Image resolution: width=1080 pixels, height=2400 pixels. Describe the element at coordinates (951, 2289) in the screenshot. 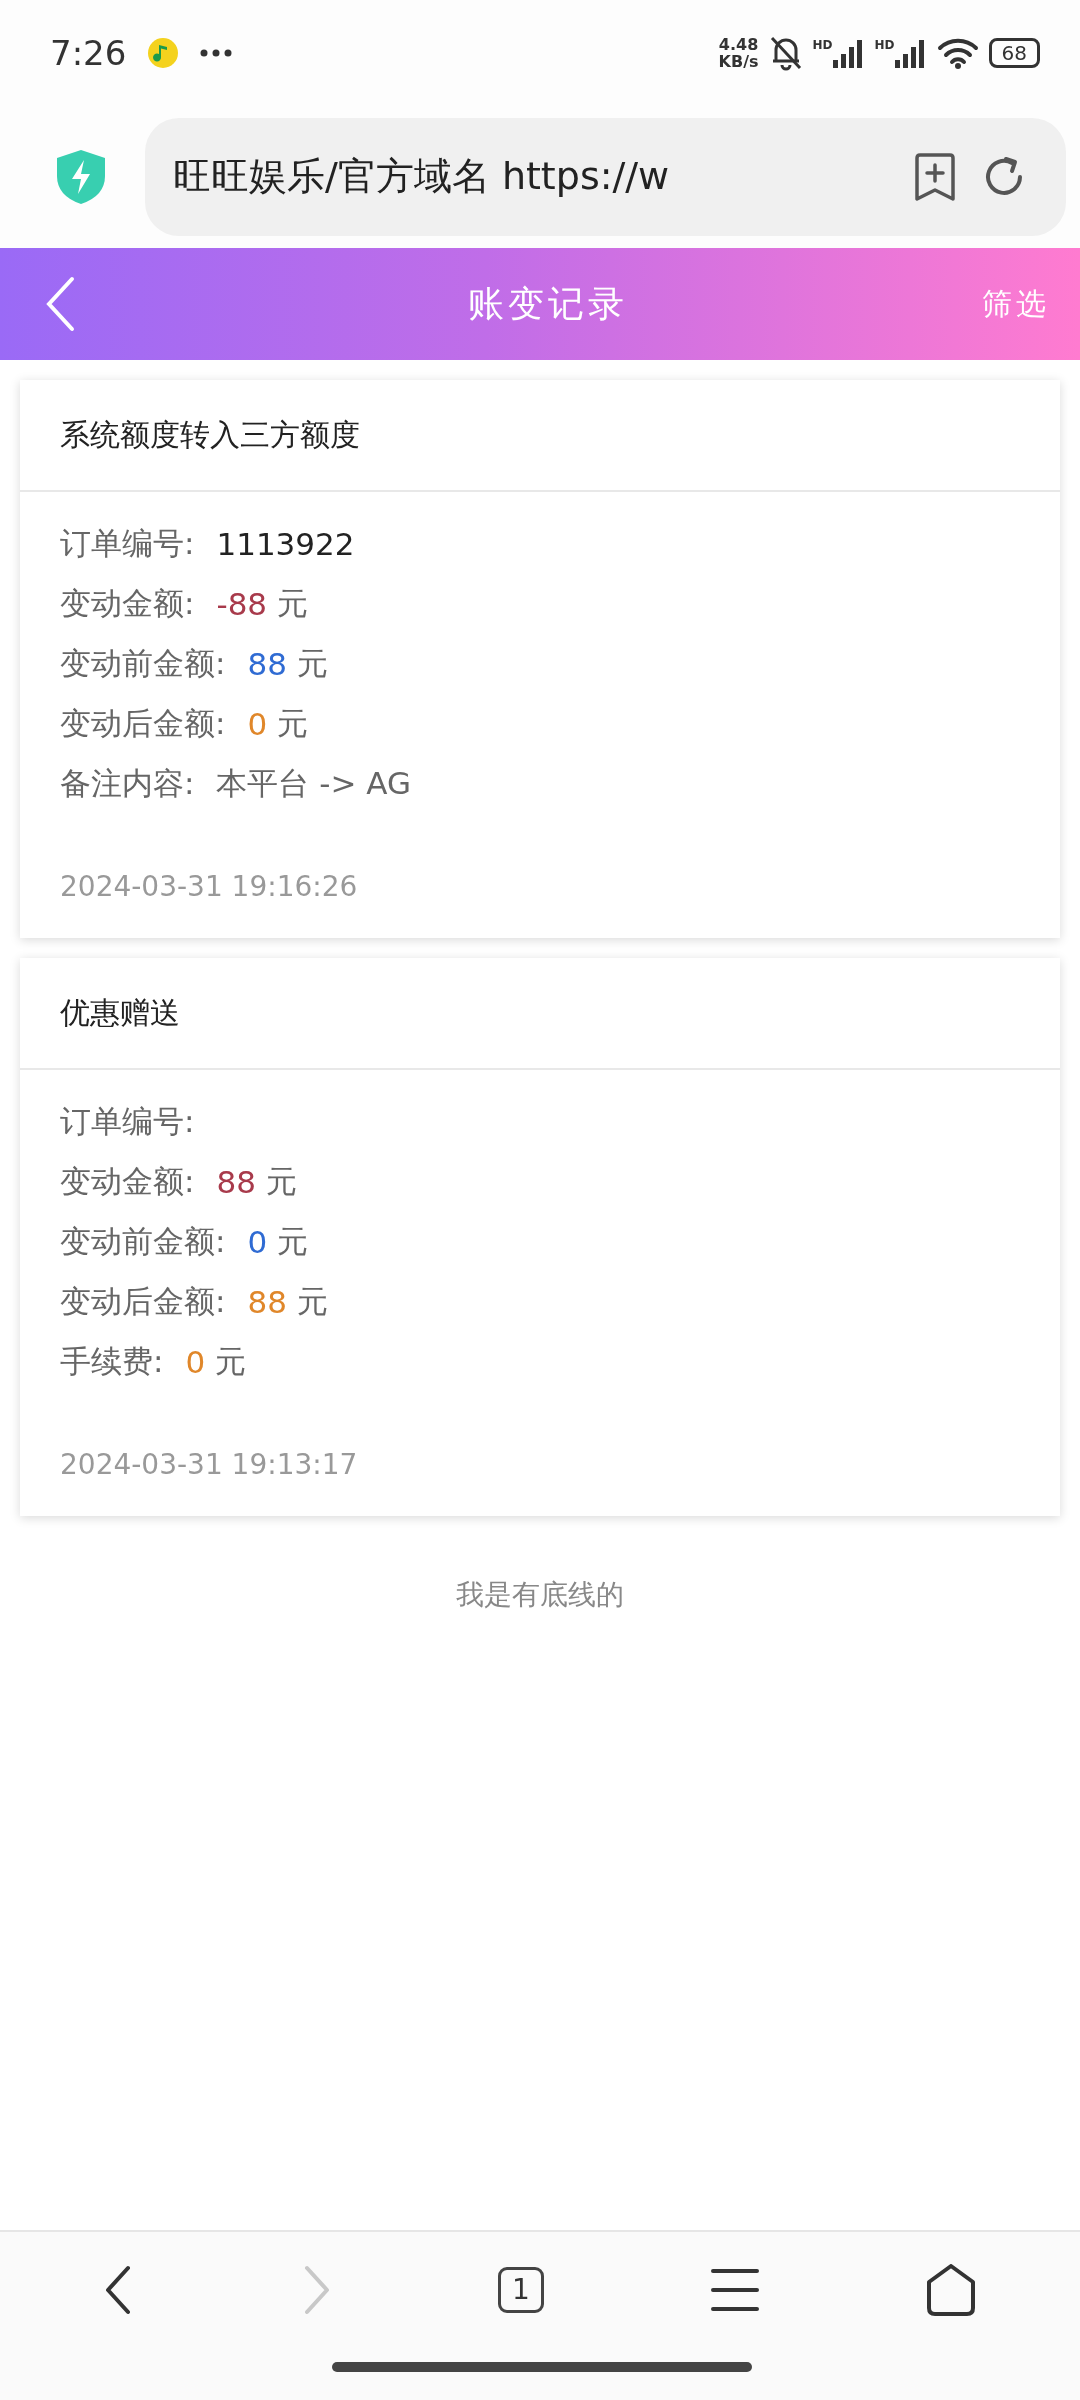

I see `home-button` at that location.